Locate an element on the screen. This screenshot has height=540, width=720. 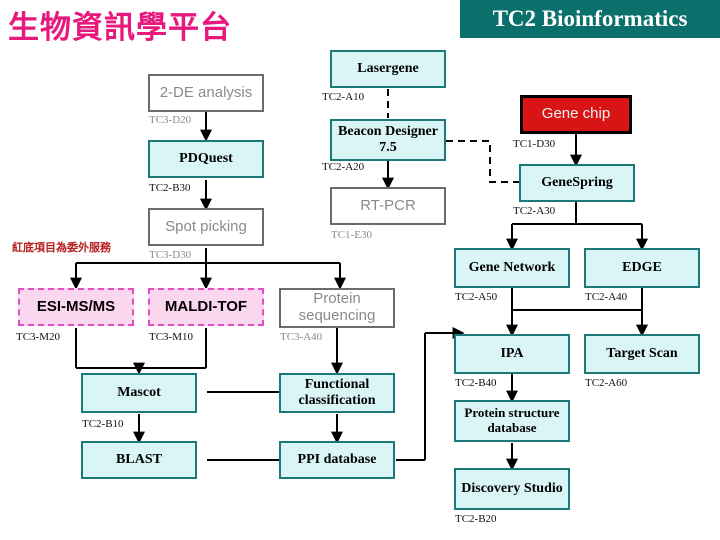
node-edge: EDGE is located at coordinates (642, 268).